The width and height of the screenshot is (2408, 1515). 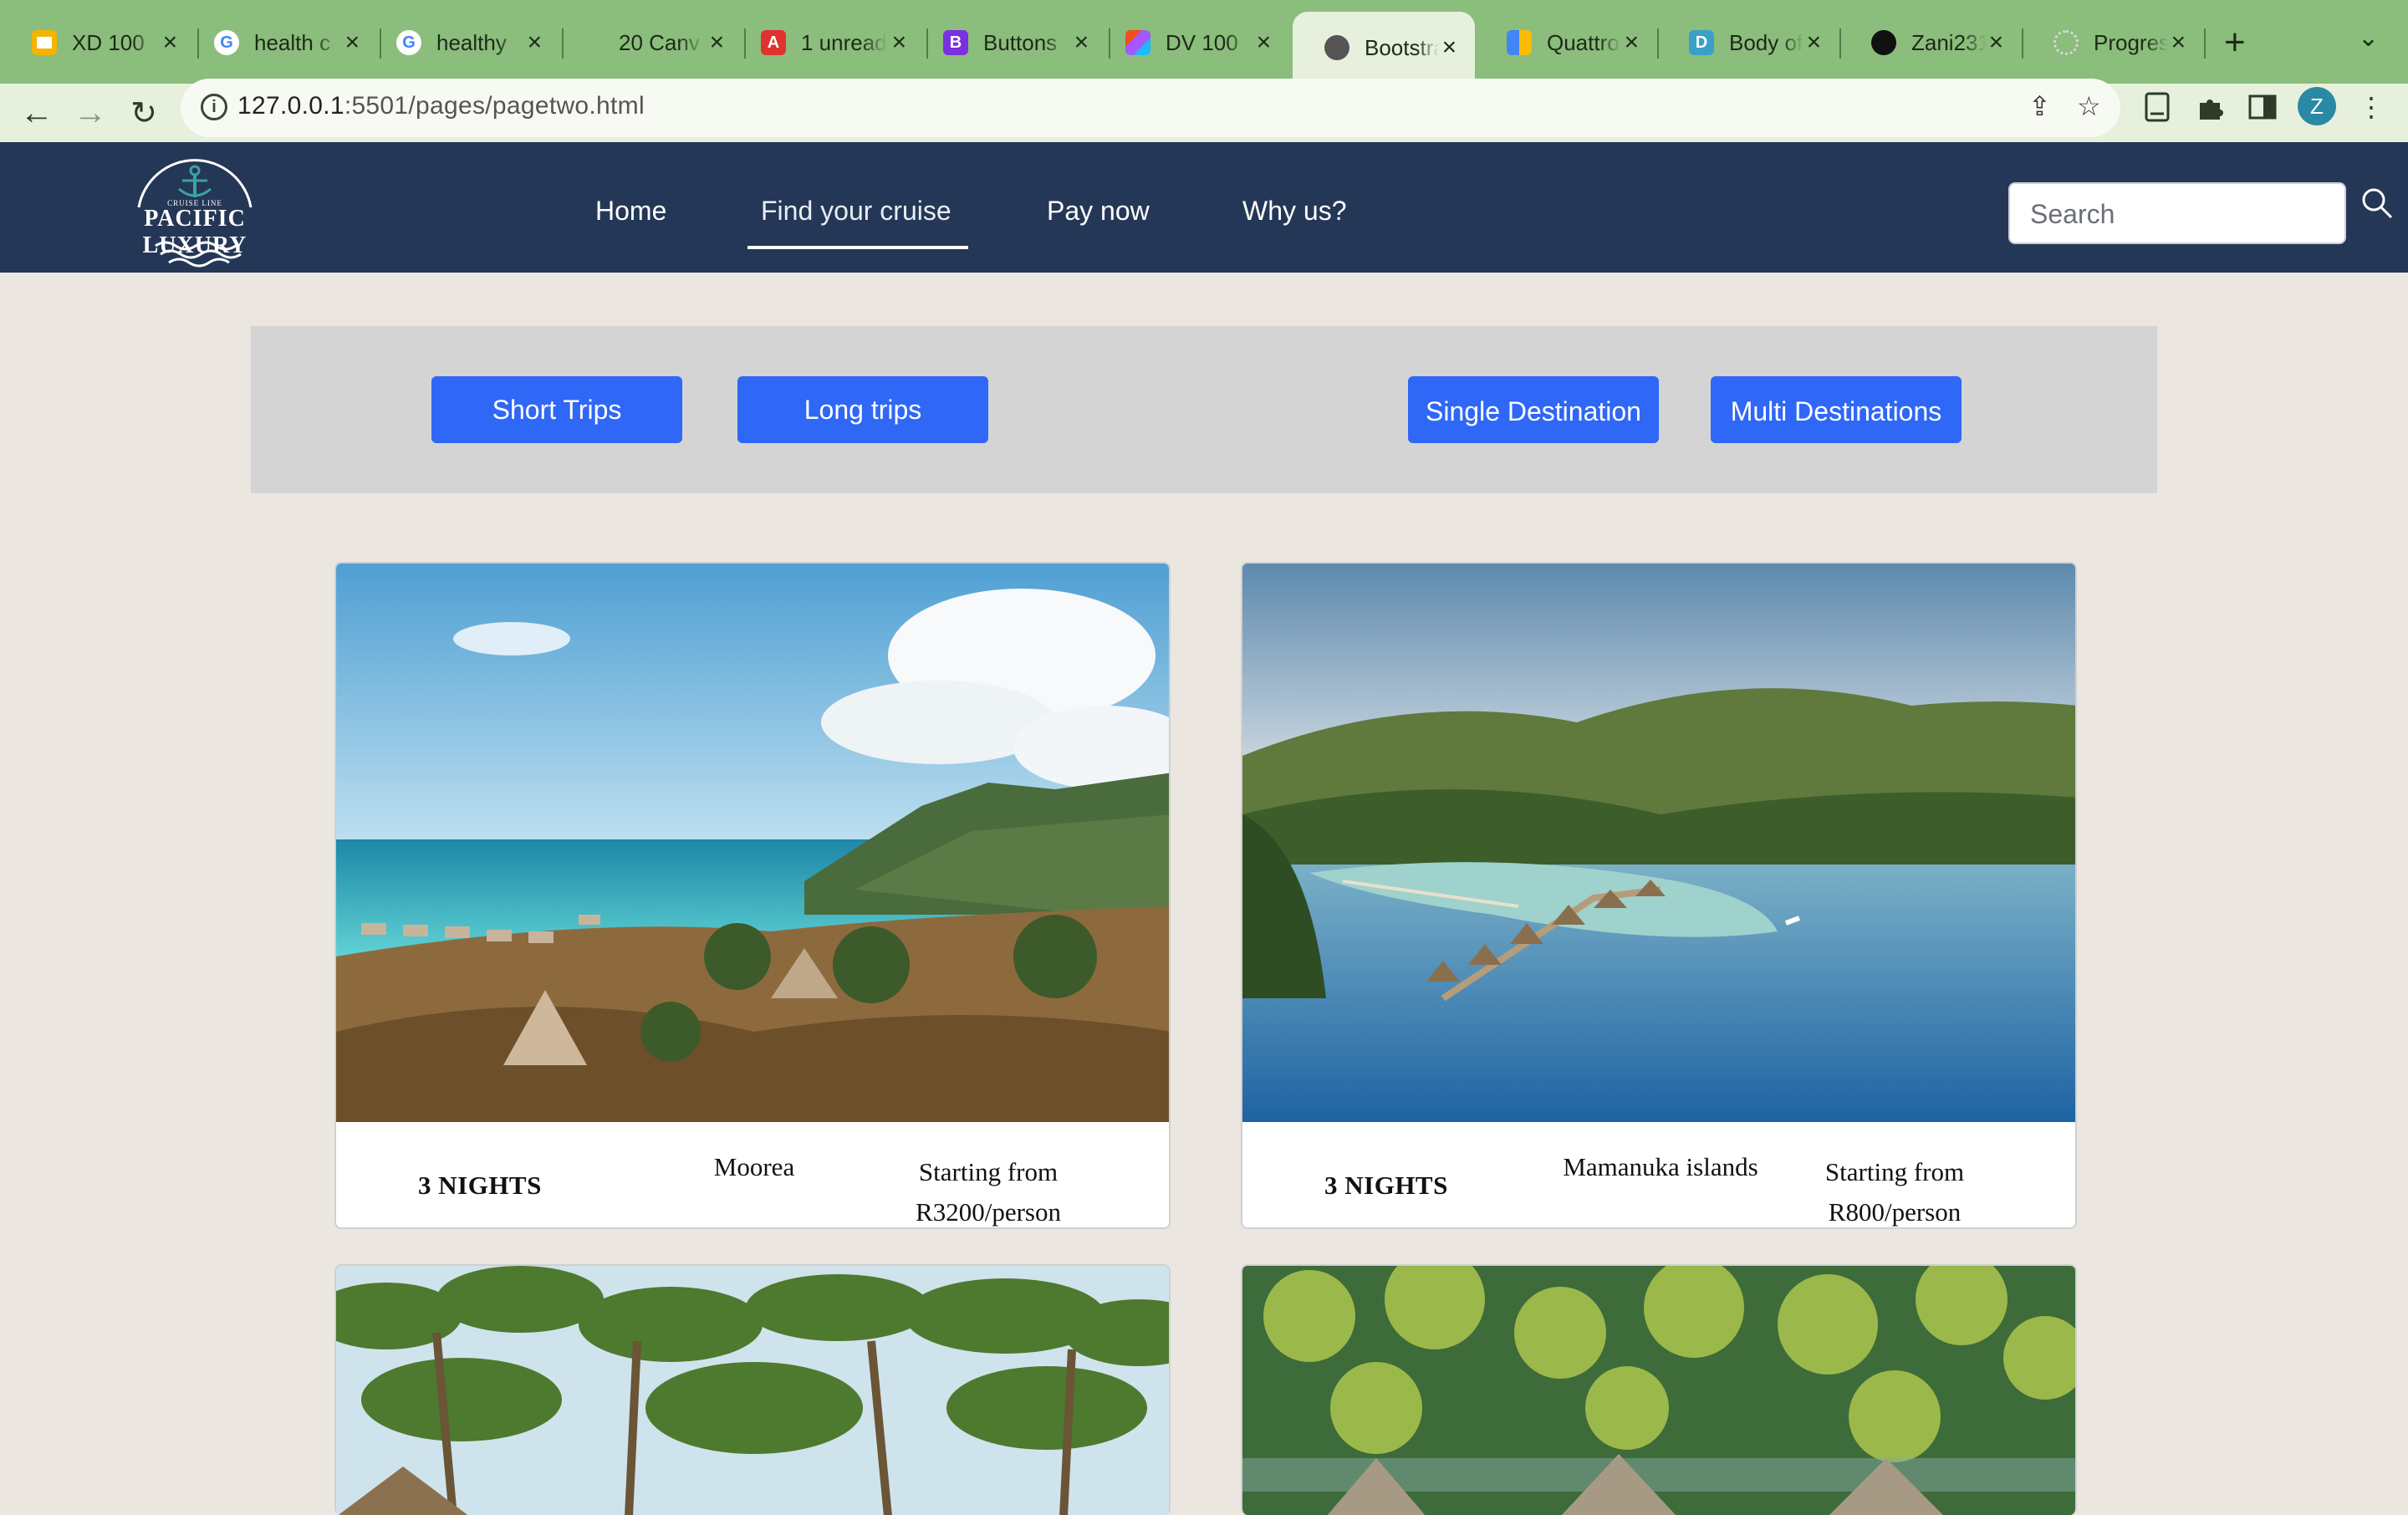 I want to click on browser-tab: B Buttons ×, so click(x=1010, y=42).